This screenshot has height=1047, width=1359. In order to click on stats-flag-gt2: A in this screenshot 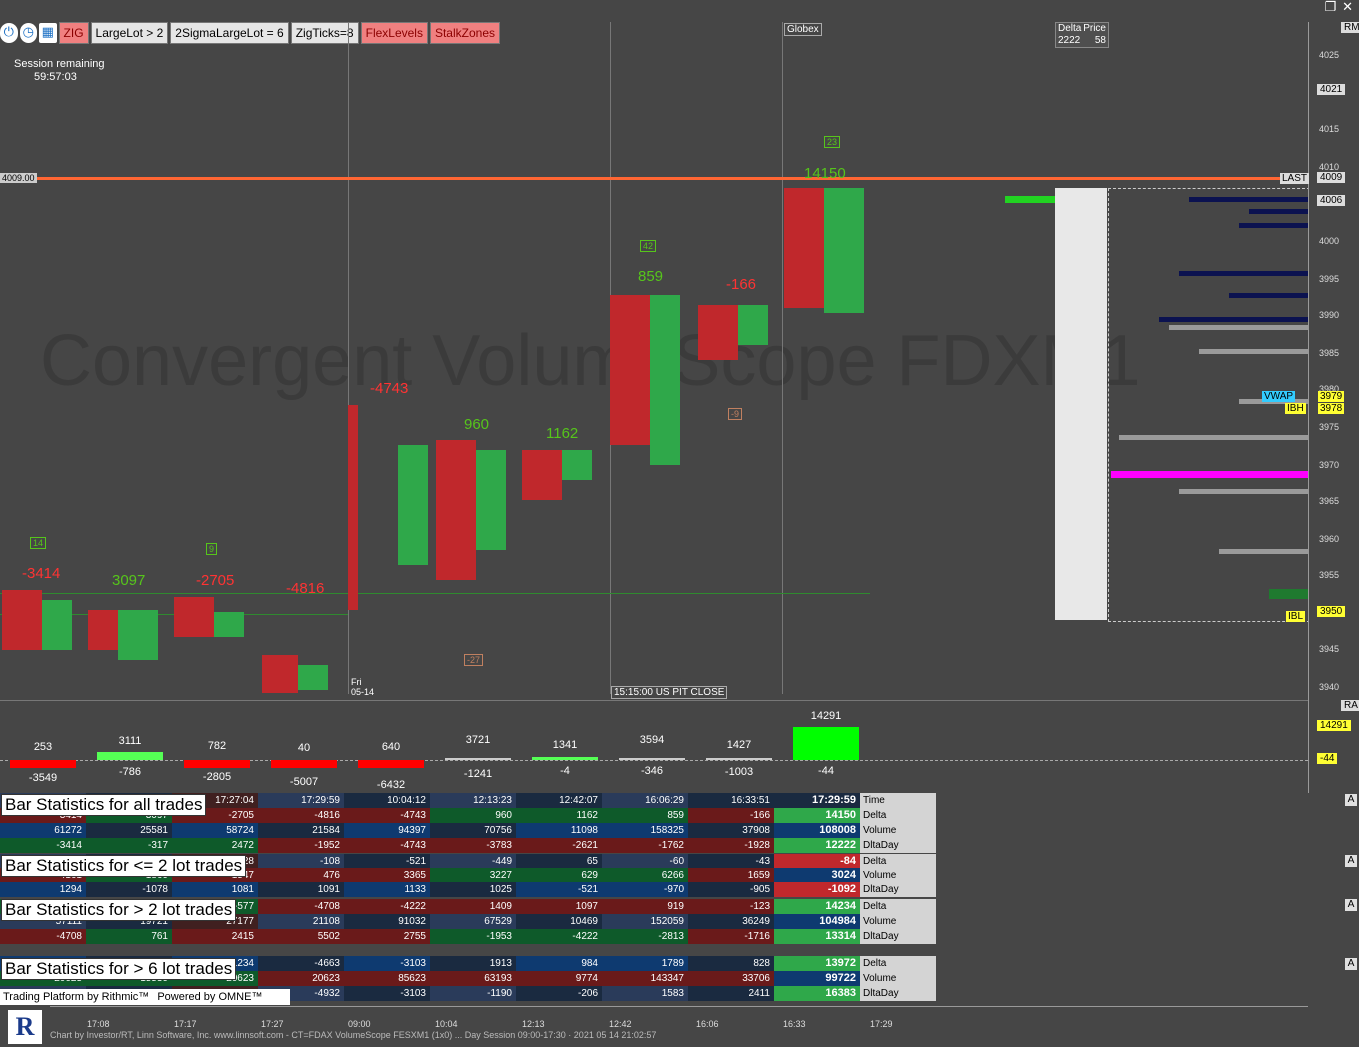, I will do `click(1351, 905)`.